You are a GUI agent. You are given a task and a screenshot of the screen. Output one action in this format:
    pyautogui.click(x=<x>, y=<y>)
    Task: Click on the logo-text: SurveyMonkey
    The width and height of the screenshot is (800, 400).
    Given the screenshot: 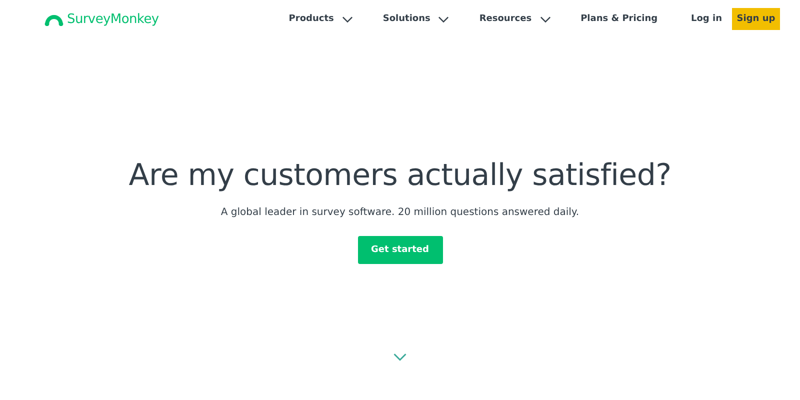 What is the action you would take?
    pyautogui.click(x=113, y=19)
    